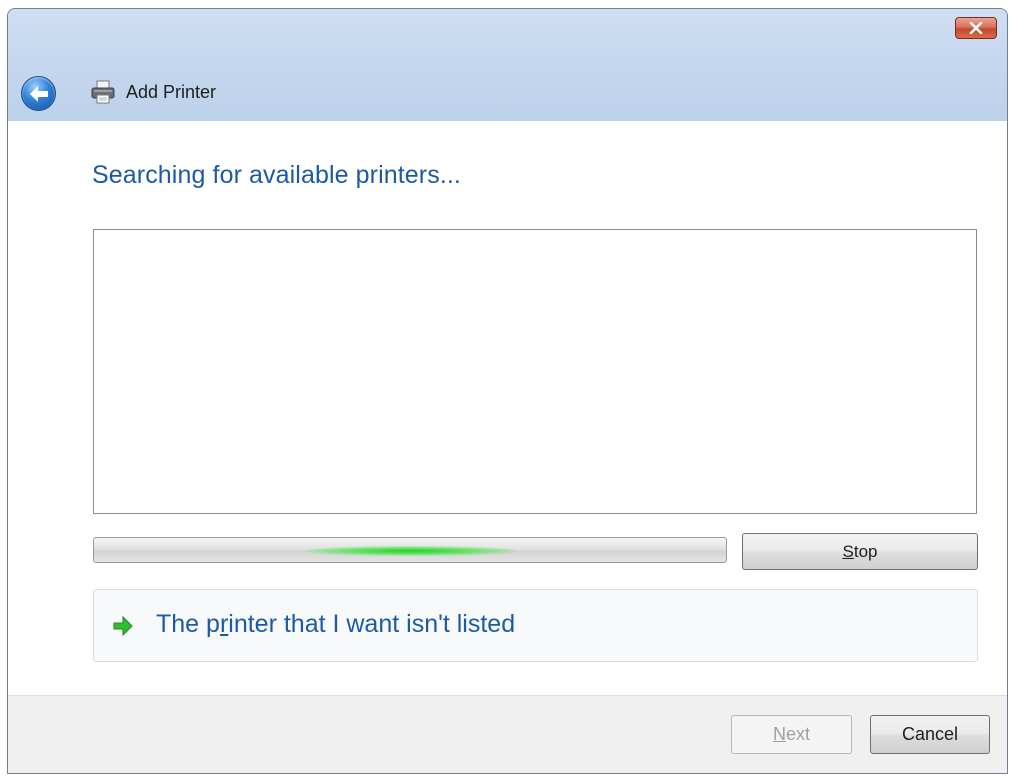  I want to click on title-bar: Add Printer, so click(507, 65).